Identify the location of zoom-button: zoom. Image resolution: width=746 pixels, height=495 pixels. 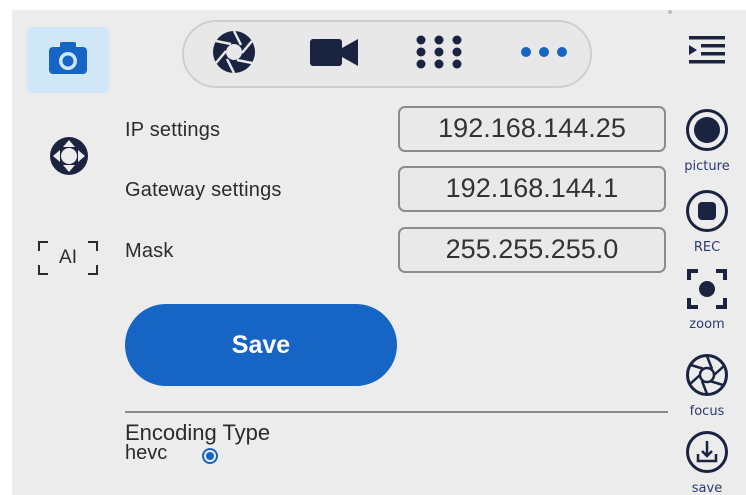
(707, 300).